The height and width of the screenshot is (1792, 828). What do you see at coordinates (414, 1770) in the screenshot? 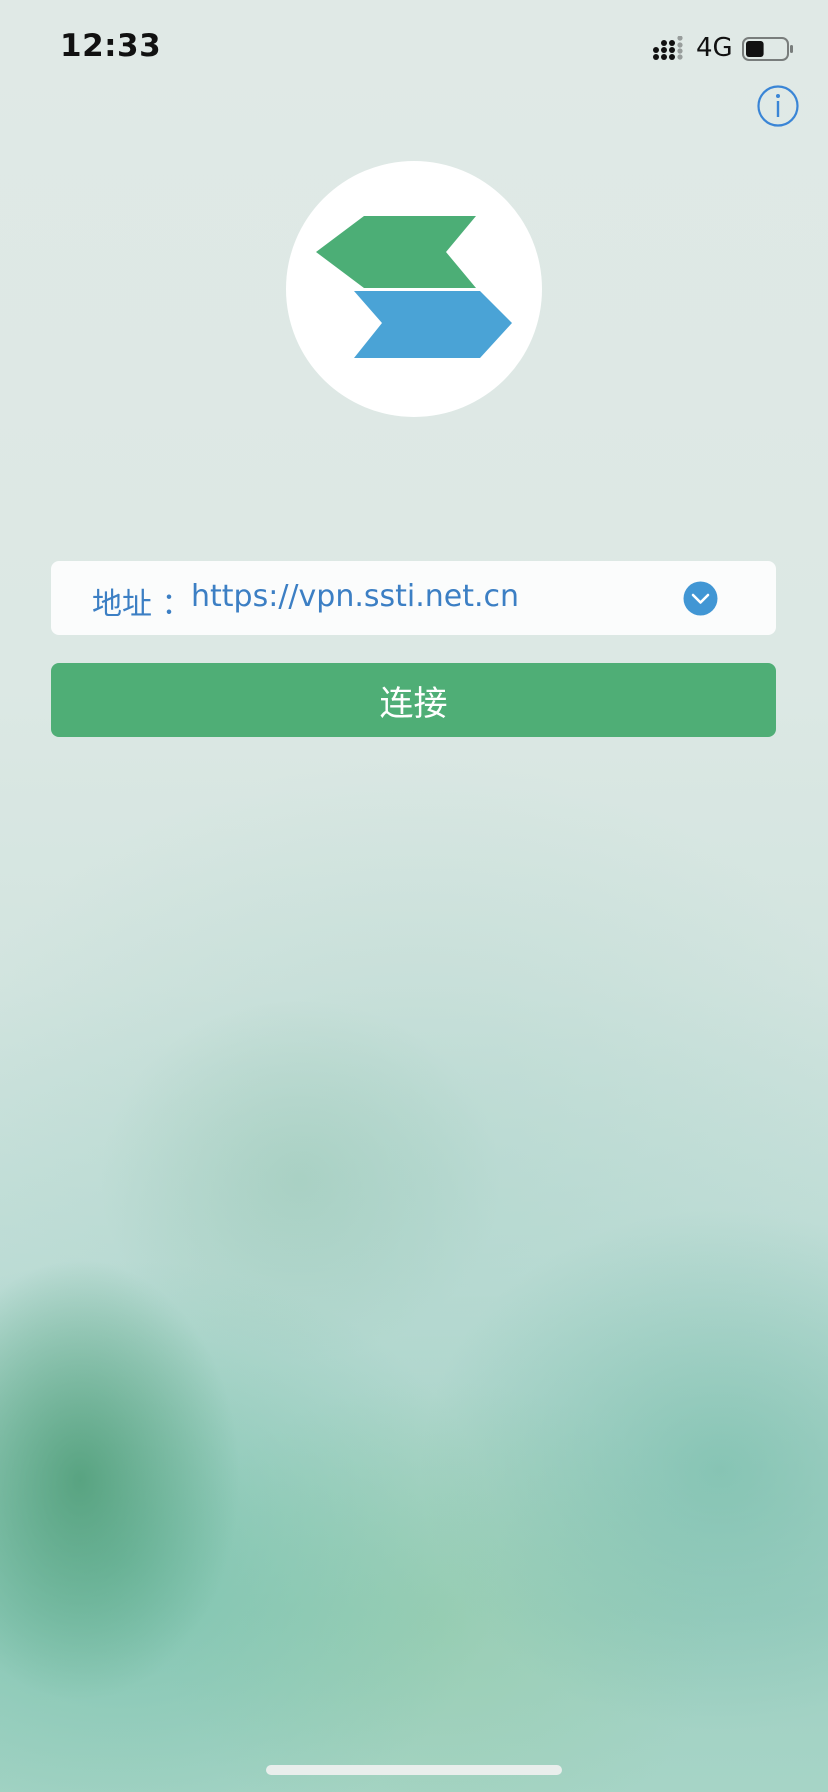
I see `home-indicator` at bounding box center [414, 1770].